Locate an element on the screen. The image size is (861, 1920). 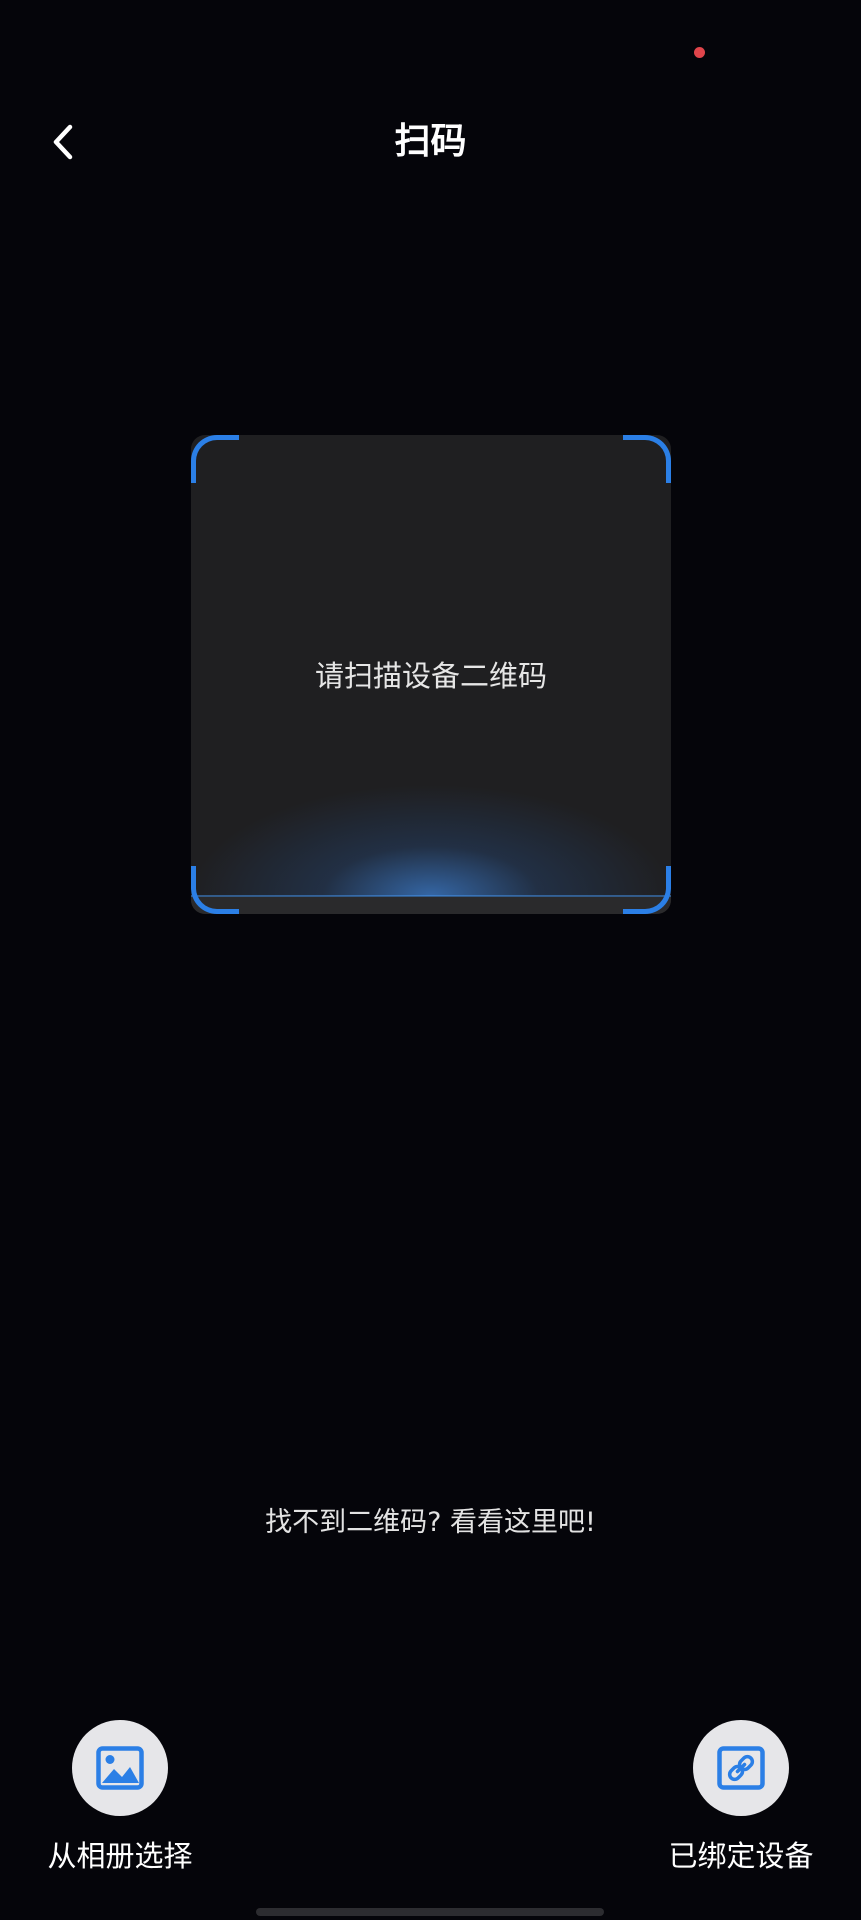
select-from-album-button: 从相册选择 is located at coordinates (120, 1797).